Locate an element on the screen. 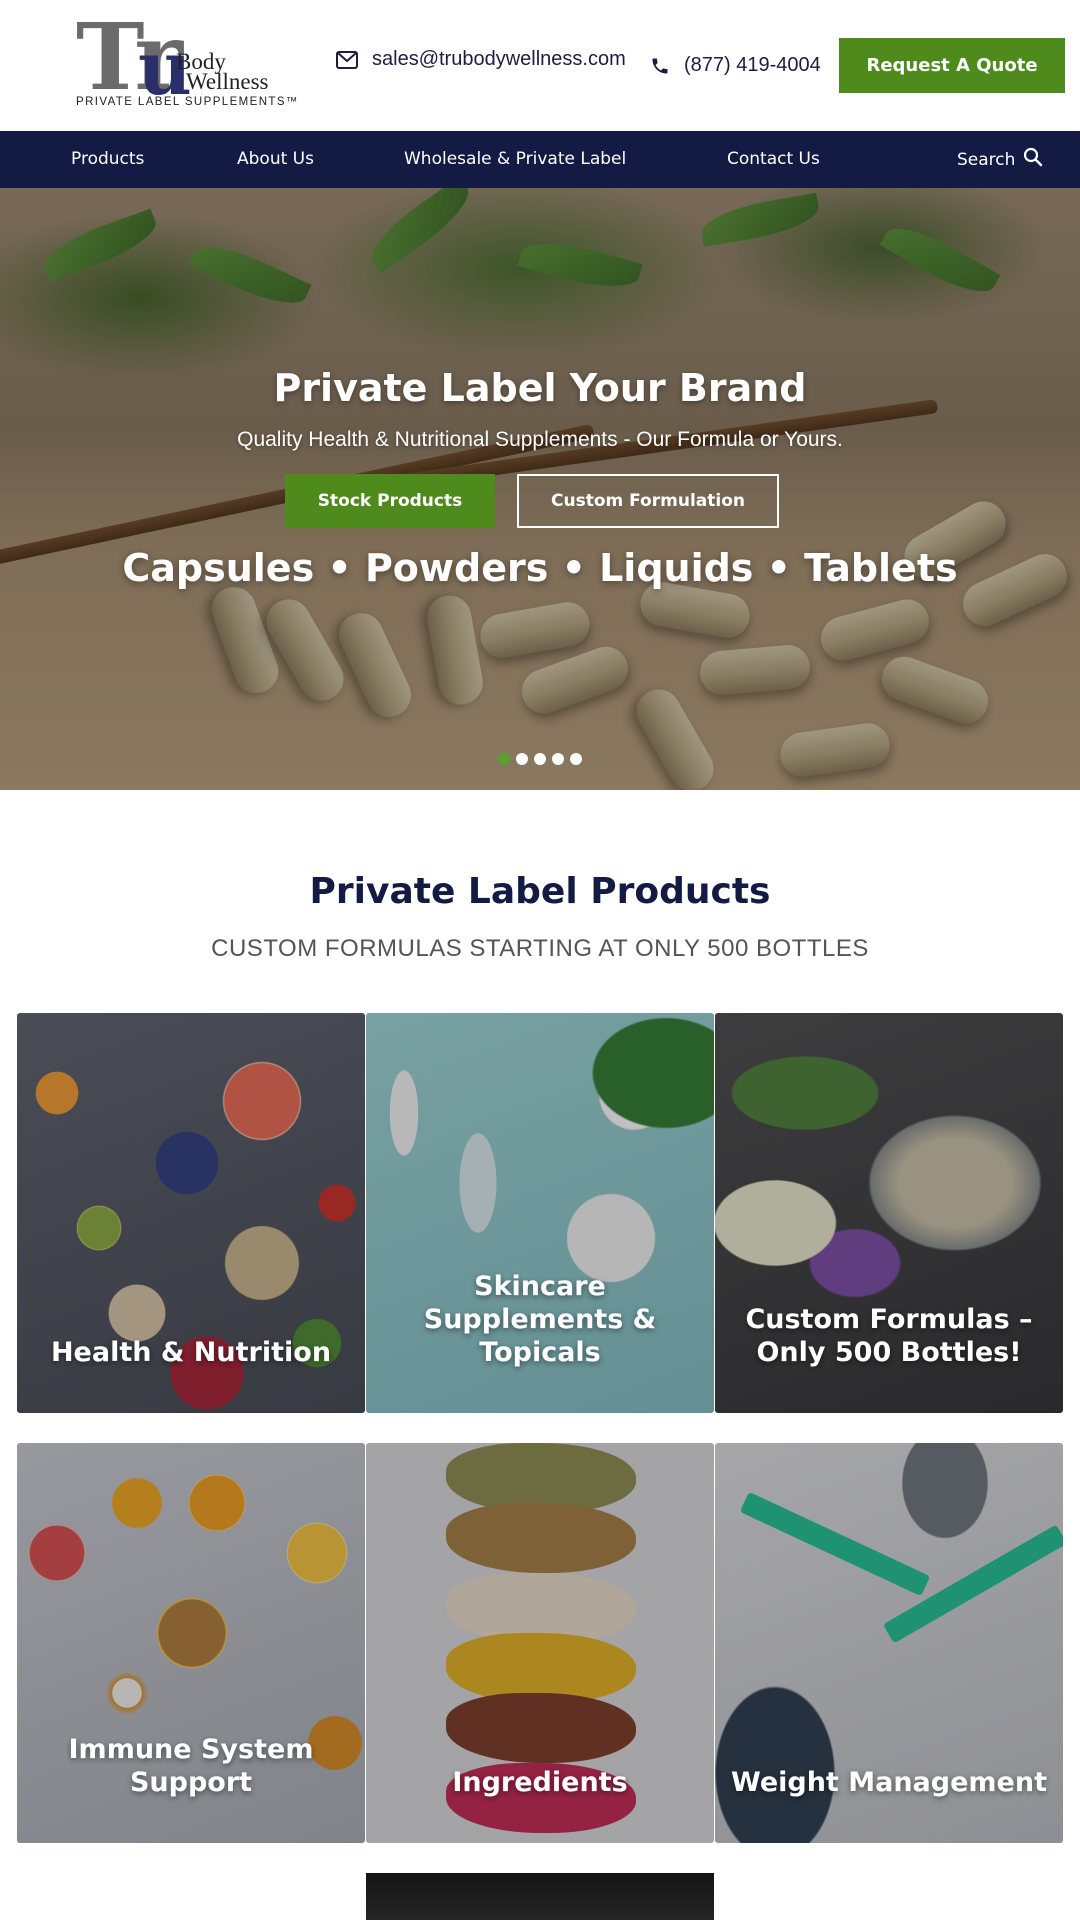  phone-text: (877) 419-4004 is located at coordinates (752, 65).